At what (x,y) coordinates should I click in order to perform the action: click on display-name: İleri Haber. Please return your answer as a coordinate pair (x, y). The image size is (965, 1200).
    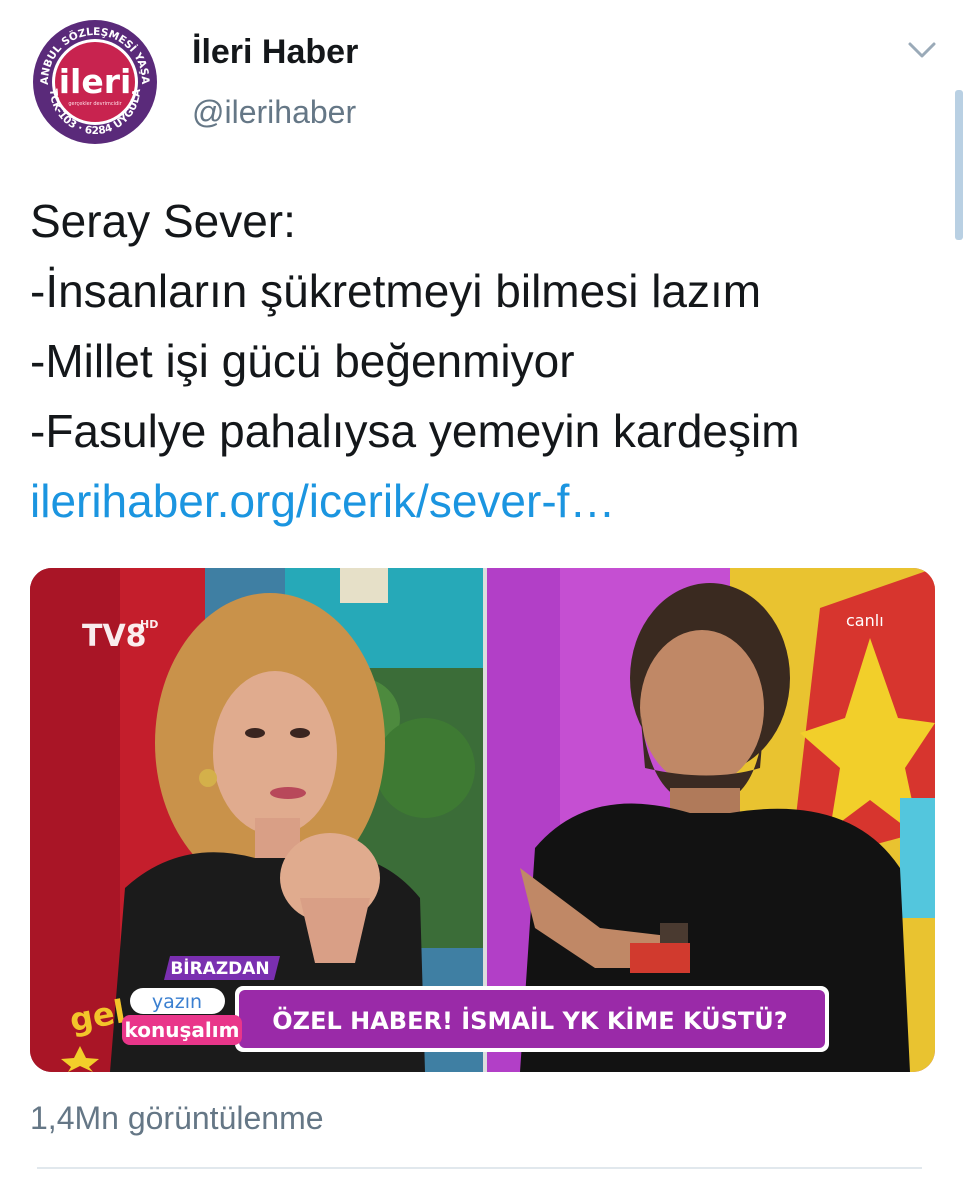
    Looking at the image, I should click on (275, 52).